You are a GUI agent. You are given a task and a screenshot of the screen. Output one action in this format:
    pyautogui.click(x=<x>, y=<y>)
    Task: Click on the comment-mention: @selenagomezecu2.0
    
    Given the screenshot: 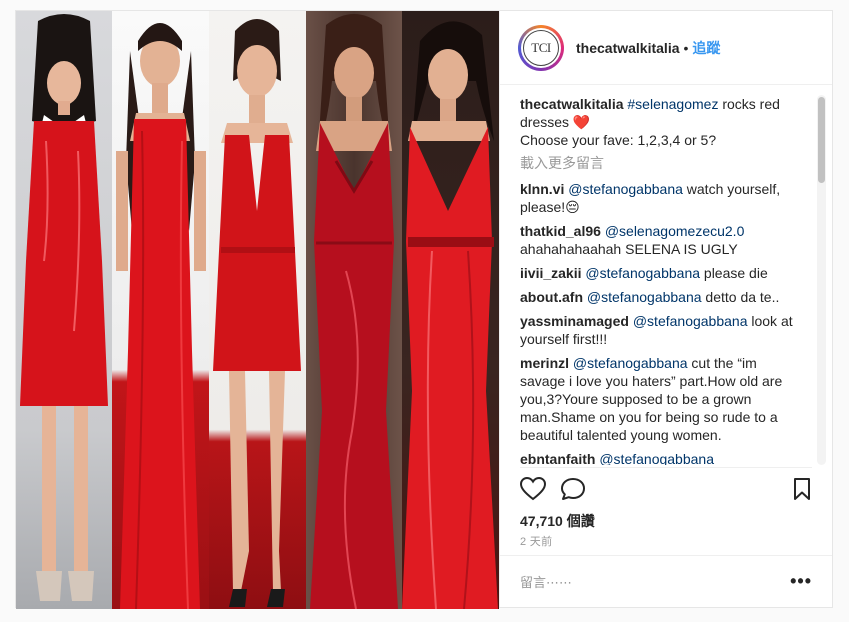 What is the action you would take?
    pyautogui.click(x=675, y=231)
    